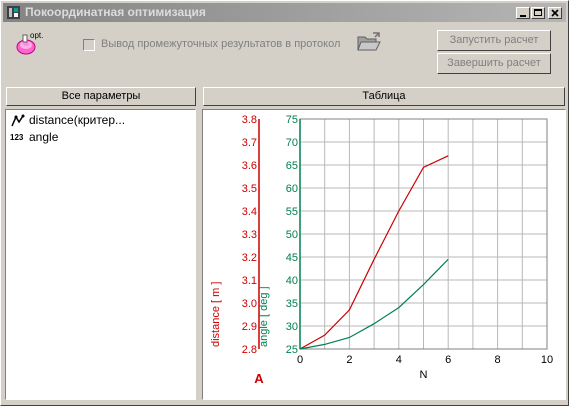  What do you see at coordinates (292, 258) in the screenshot?
I see `y-tick-label: 45` at bounding box center [292, 258].